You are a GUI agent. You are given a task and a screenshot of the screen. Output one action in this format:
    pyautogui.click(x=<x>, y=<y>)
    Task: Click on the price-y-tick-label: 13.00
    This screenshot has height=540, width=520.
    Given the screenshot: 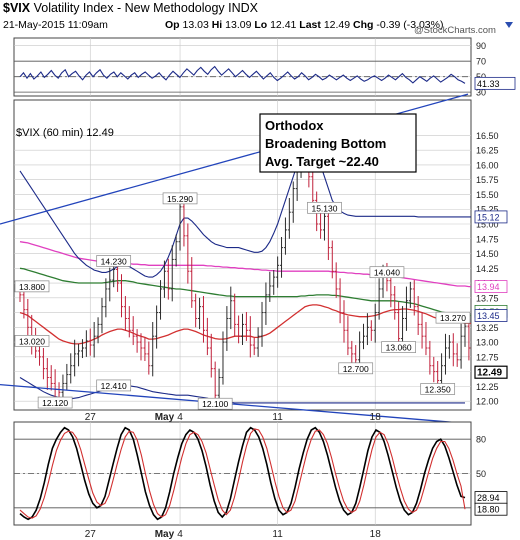 What is the action you would take?
    pyautogui.click(x=487, y=343)
    